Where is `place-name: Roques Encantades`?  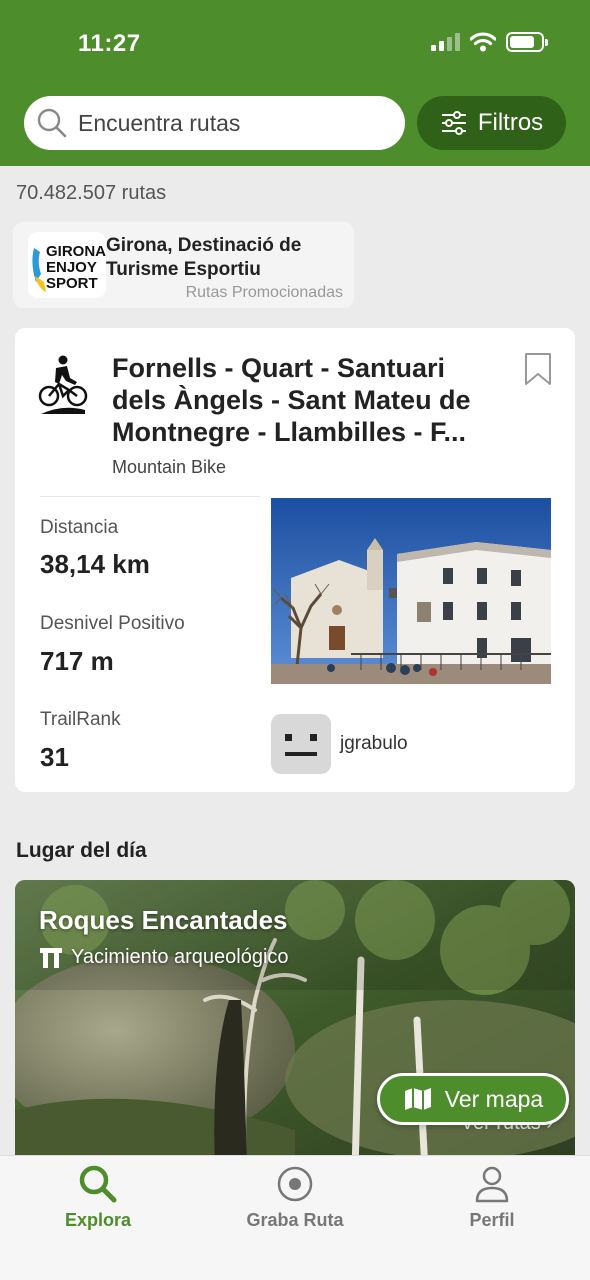 place-name: Roques Encantades is located at coordinates (163, 920).